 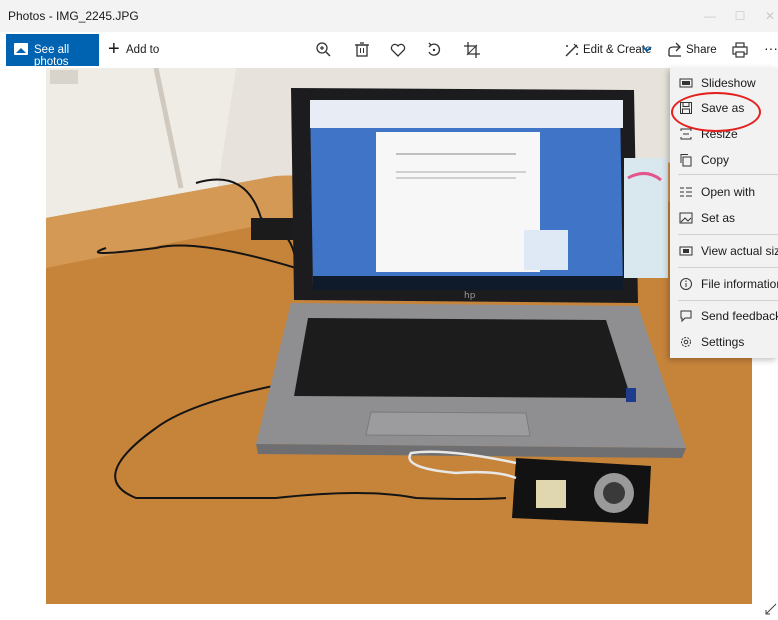 I want to click on menu-item-label: File information, so click(x=739, y=284).